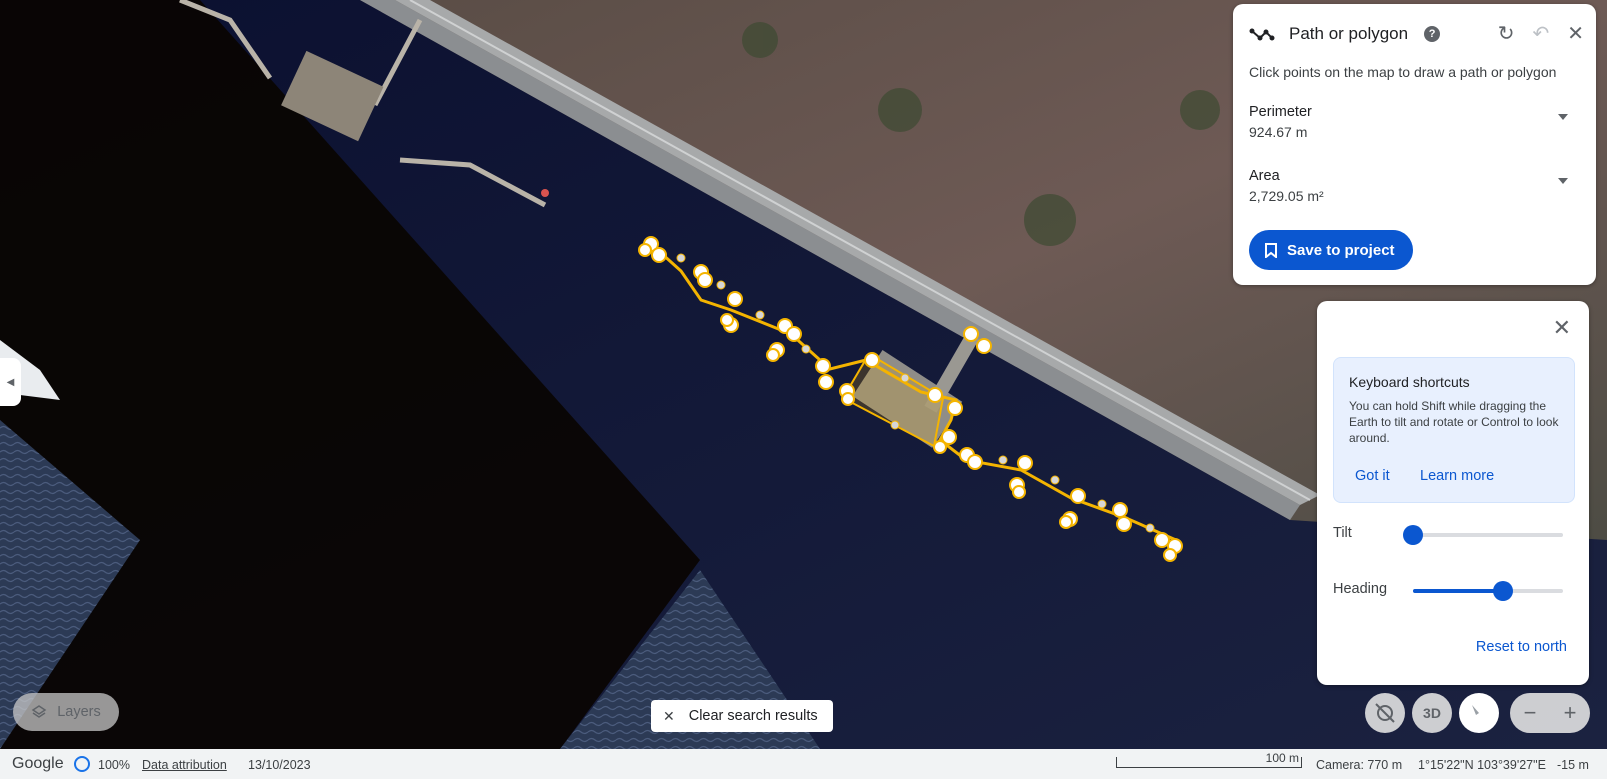 The image size is (1607, 779). What do you see at coordinates (1280, 112) in the screenshot?
I see `perimeter-label: Perimeter` at bounding box center [1280, 112].